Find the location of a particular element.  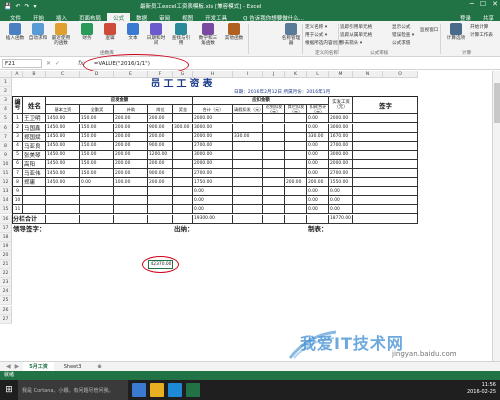

header-sub: 岗位 is located at coordinates (160, 110).